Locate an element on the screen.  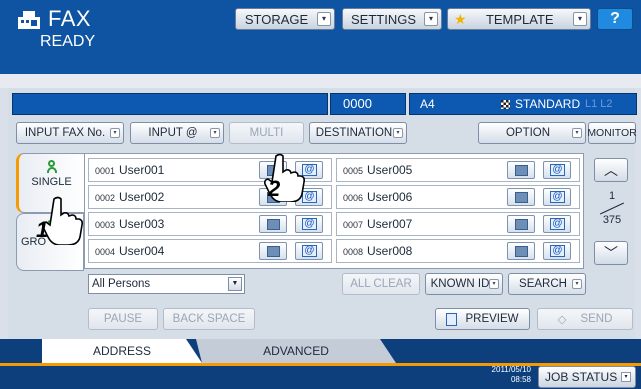
pause-button: PAUSE is located at coordinates (123, 319).